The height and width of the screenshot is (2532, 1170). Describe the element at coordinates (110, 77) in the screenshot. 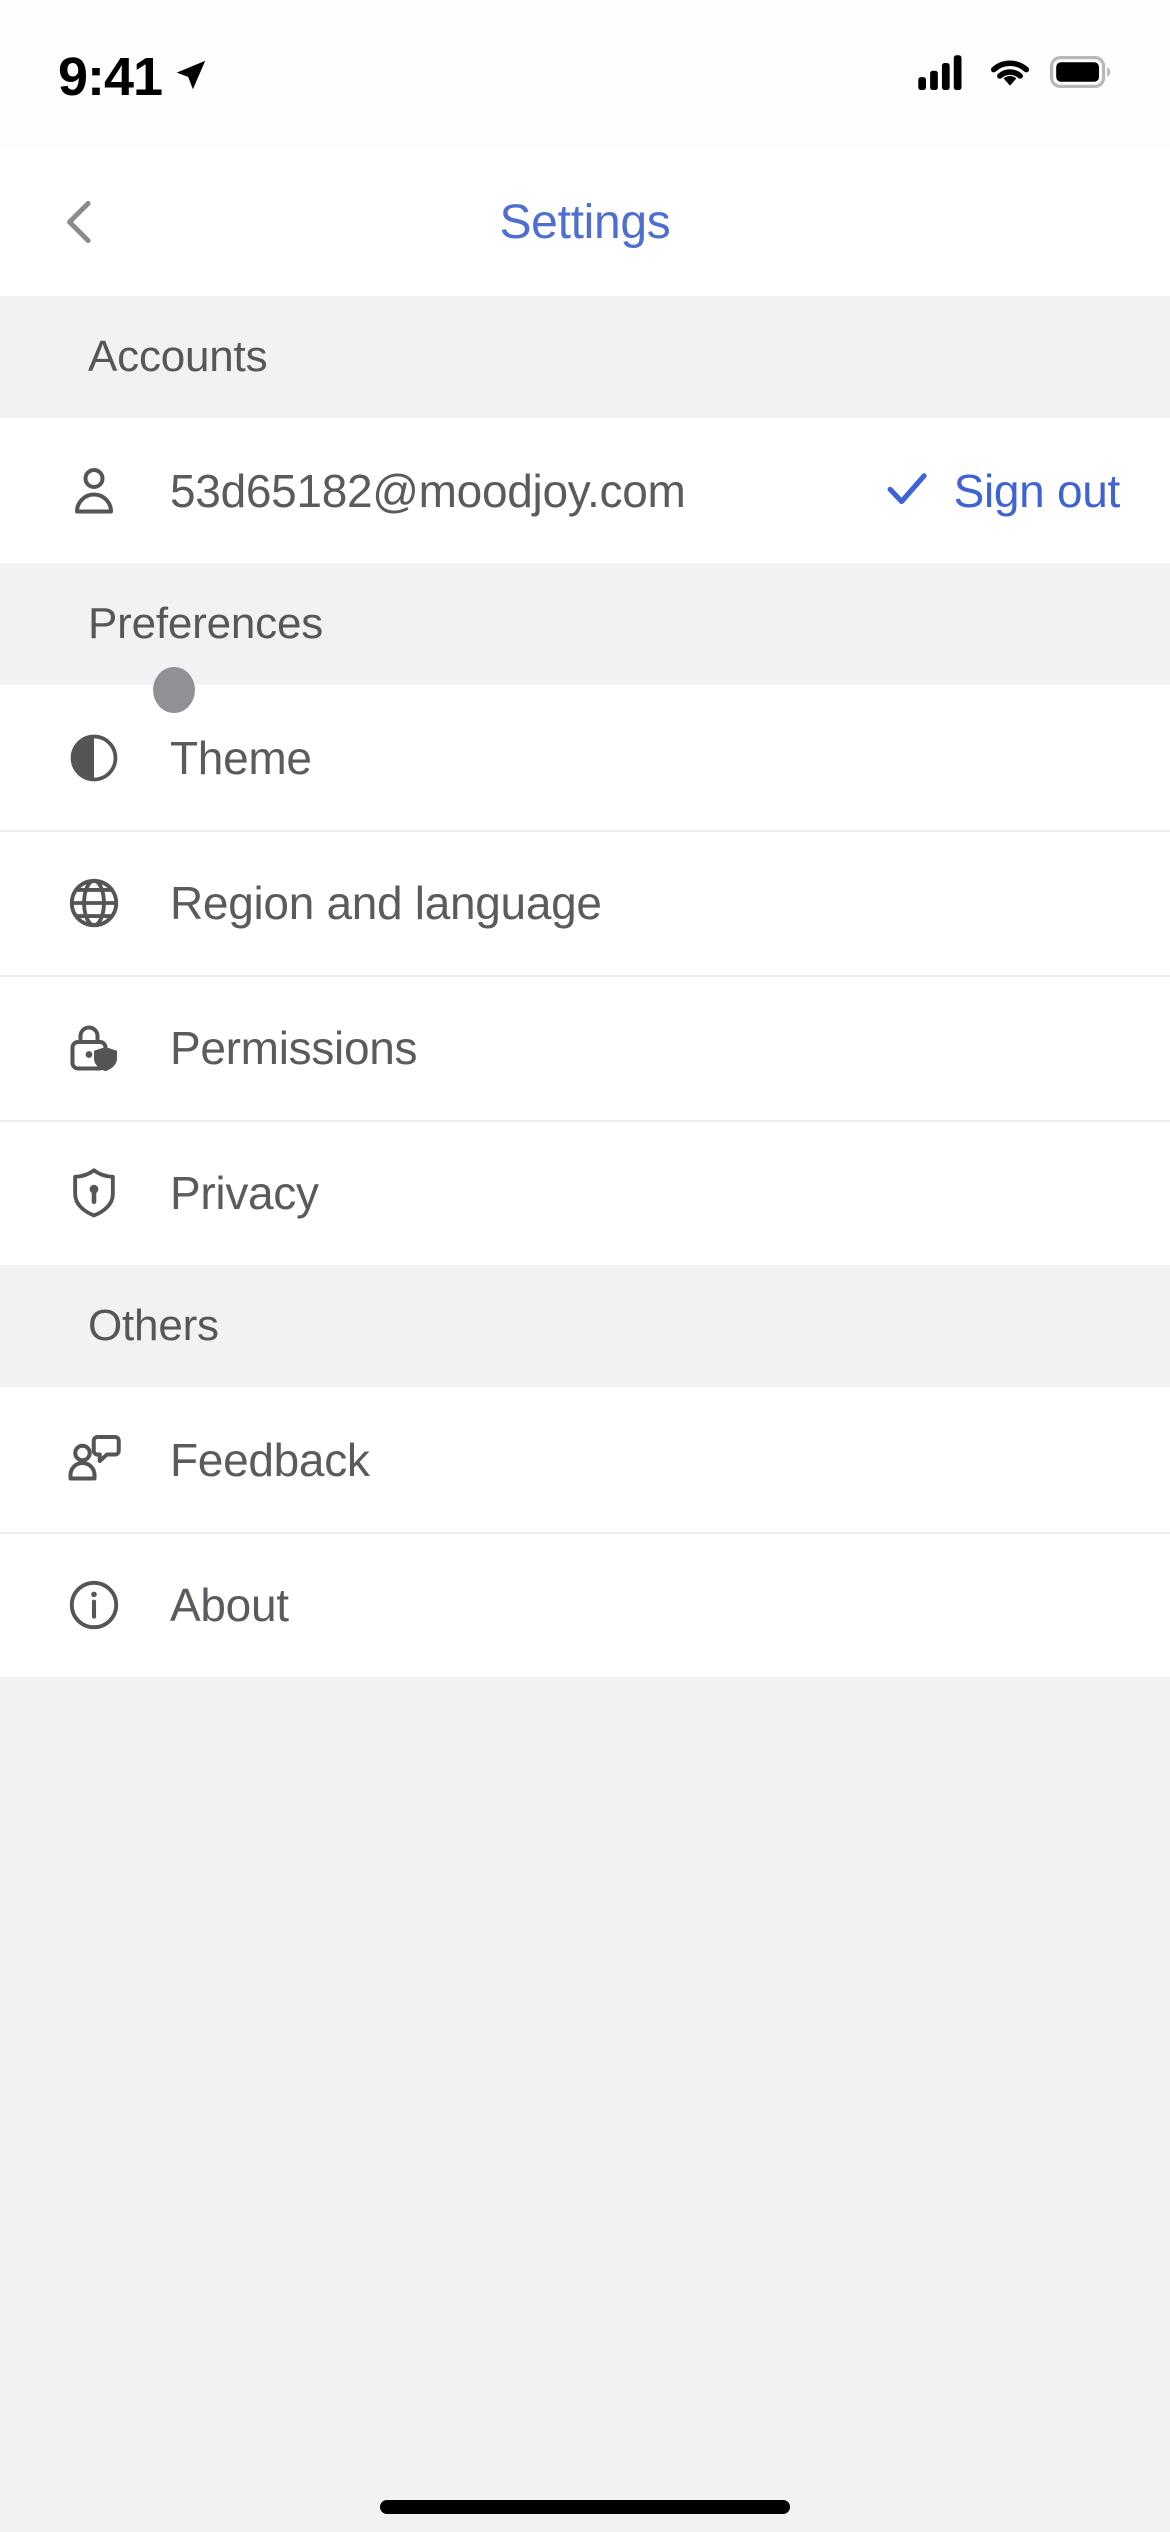

I see `status-bar-clock: 9:41` at that location.